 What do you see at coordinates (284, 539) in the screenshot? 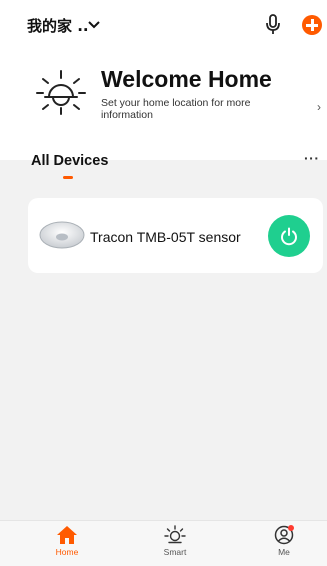
I see `nav-me: Me` at bounding box center [284, 539].